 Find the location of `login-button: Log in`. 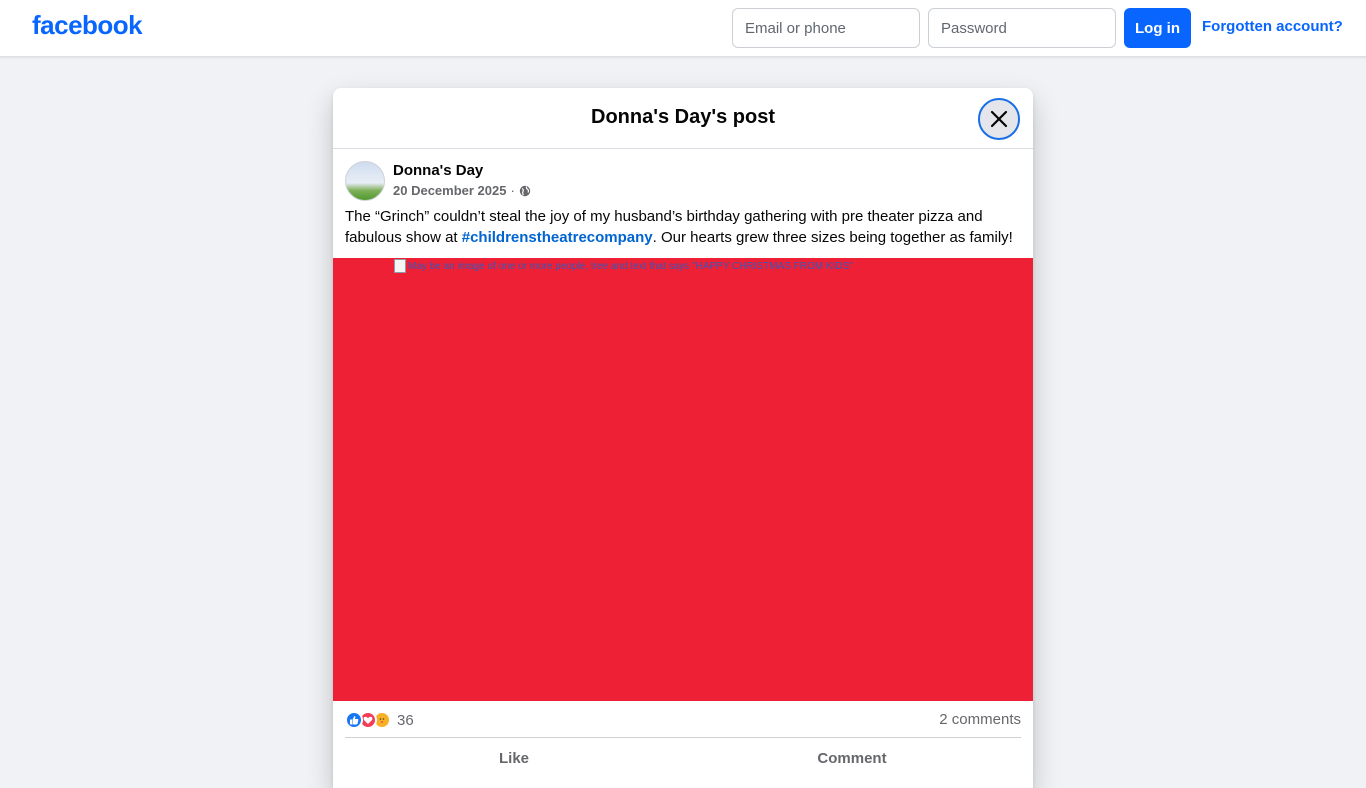

login-button: Log in is located at coordinates (1157, 28).